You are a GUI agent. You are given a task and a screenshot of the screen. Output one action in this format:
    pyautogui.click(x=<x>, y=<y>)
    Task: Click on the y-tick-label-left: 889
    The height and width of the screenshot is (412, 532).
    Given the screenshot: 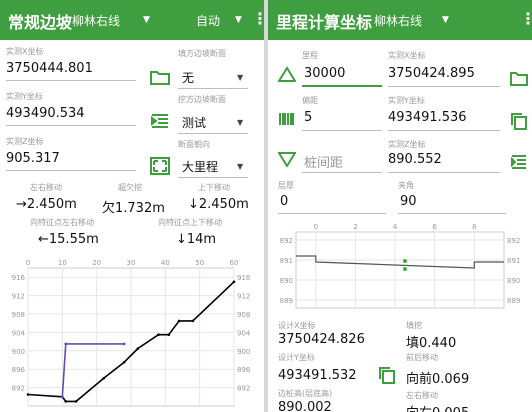 What is the action you would take?
    pyautogui.click(x=286, y=301)
    